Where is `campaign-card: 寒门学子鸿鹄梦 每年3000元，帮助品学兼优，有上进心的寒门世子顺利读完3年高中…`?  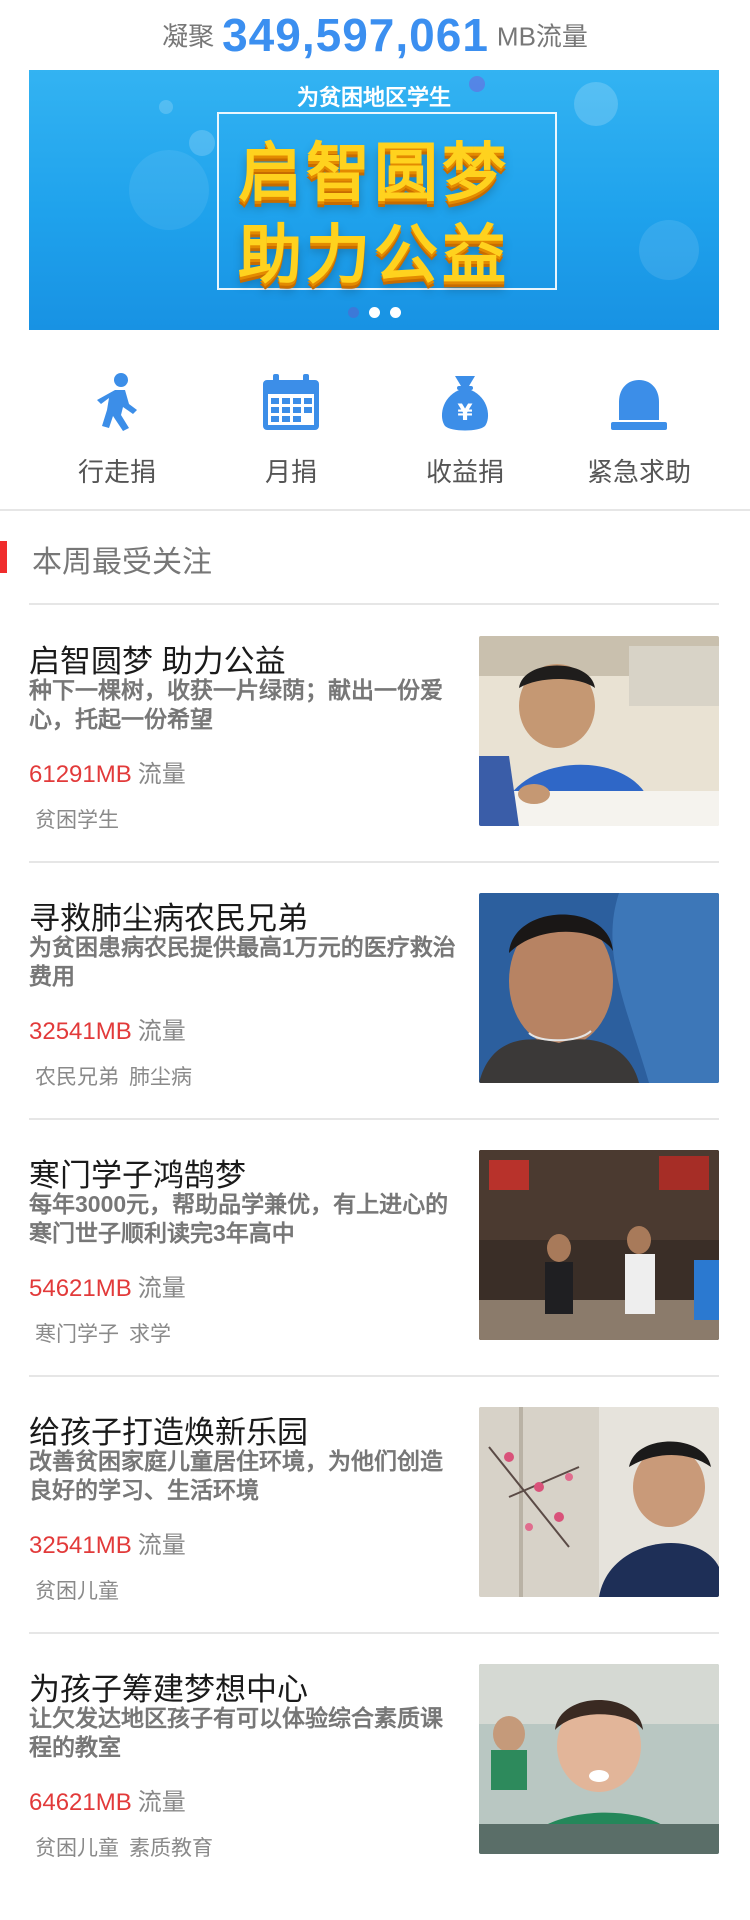 campaign-card: 寒门学子鸿鹄梦 每年3000元，帮助品学兼优，有上进心的寒门世子顺利读完3年高中… is located at coordinates (374, 1278).